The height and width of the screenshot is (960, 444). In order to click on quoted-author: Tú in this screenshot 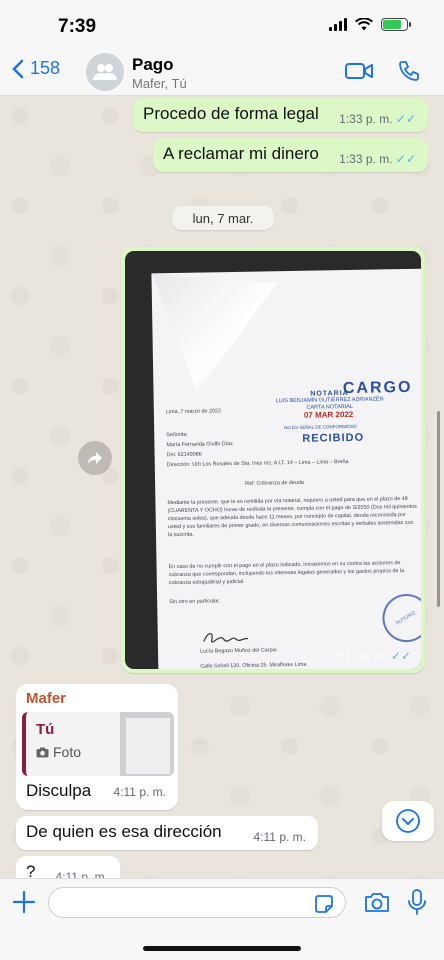, I will do `click(45, 729)`.